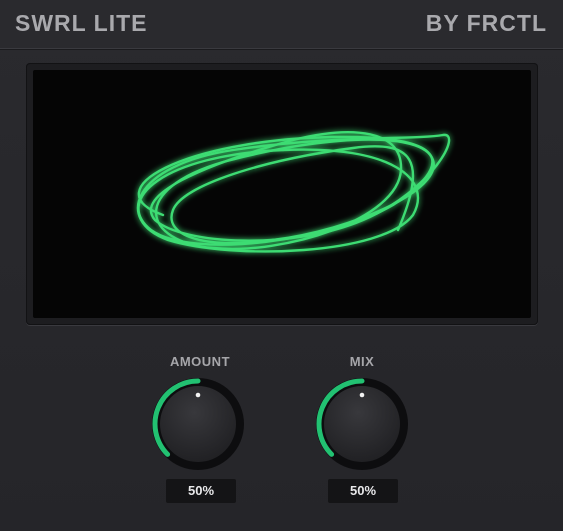 Image resolution: width=563 pixels, height=531 pixels. I want to click on header-bar: SWRL LITE BY FRCTL, so click(281, 24).